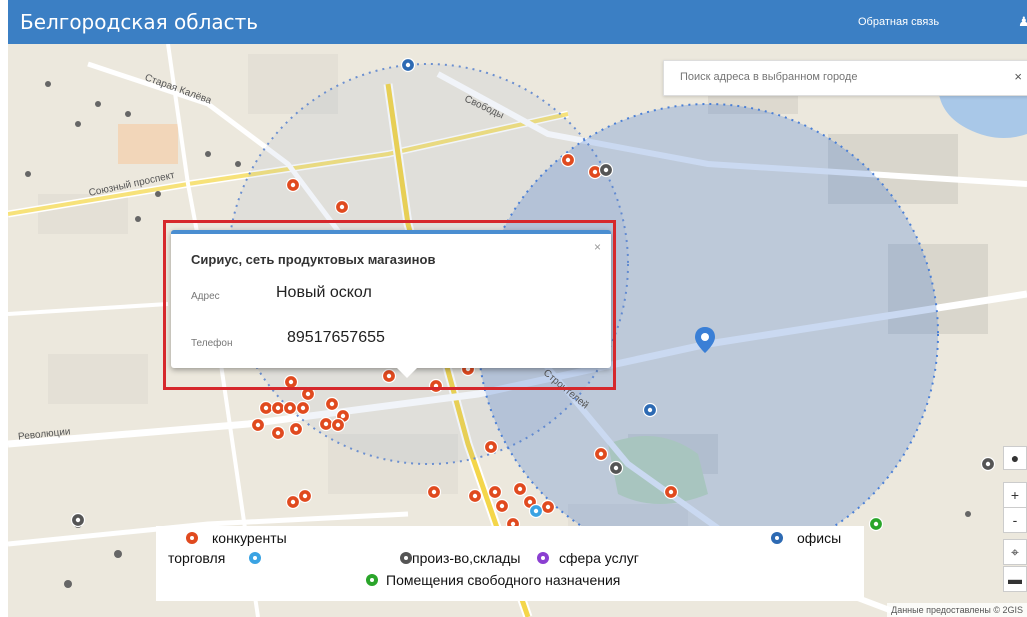 This screenshot has width=1027, height=617. I want to click on trade-icon, so click(255, 558).